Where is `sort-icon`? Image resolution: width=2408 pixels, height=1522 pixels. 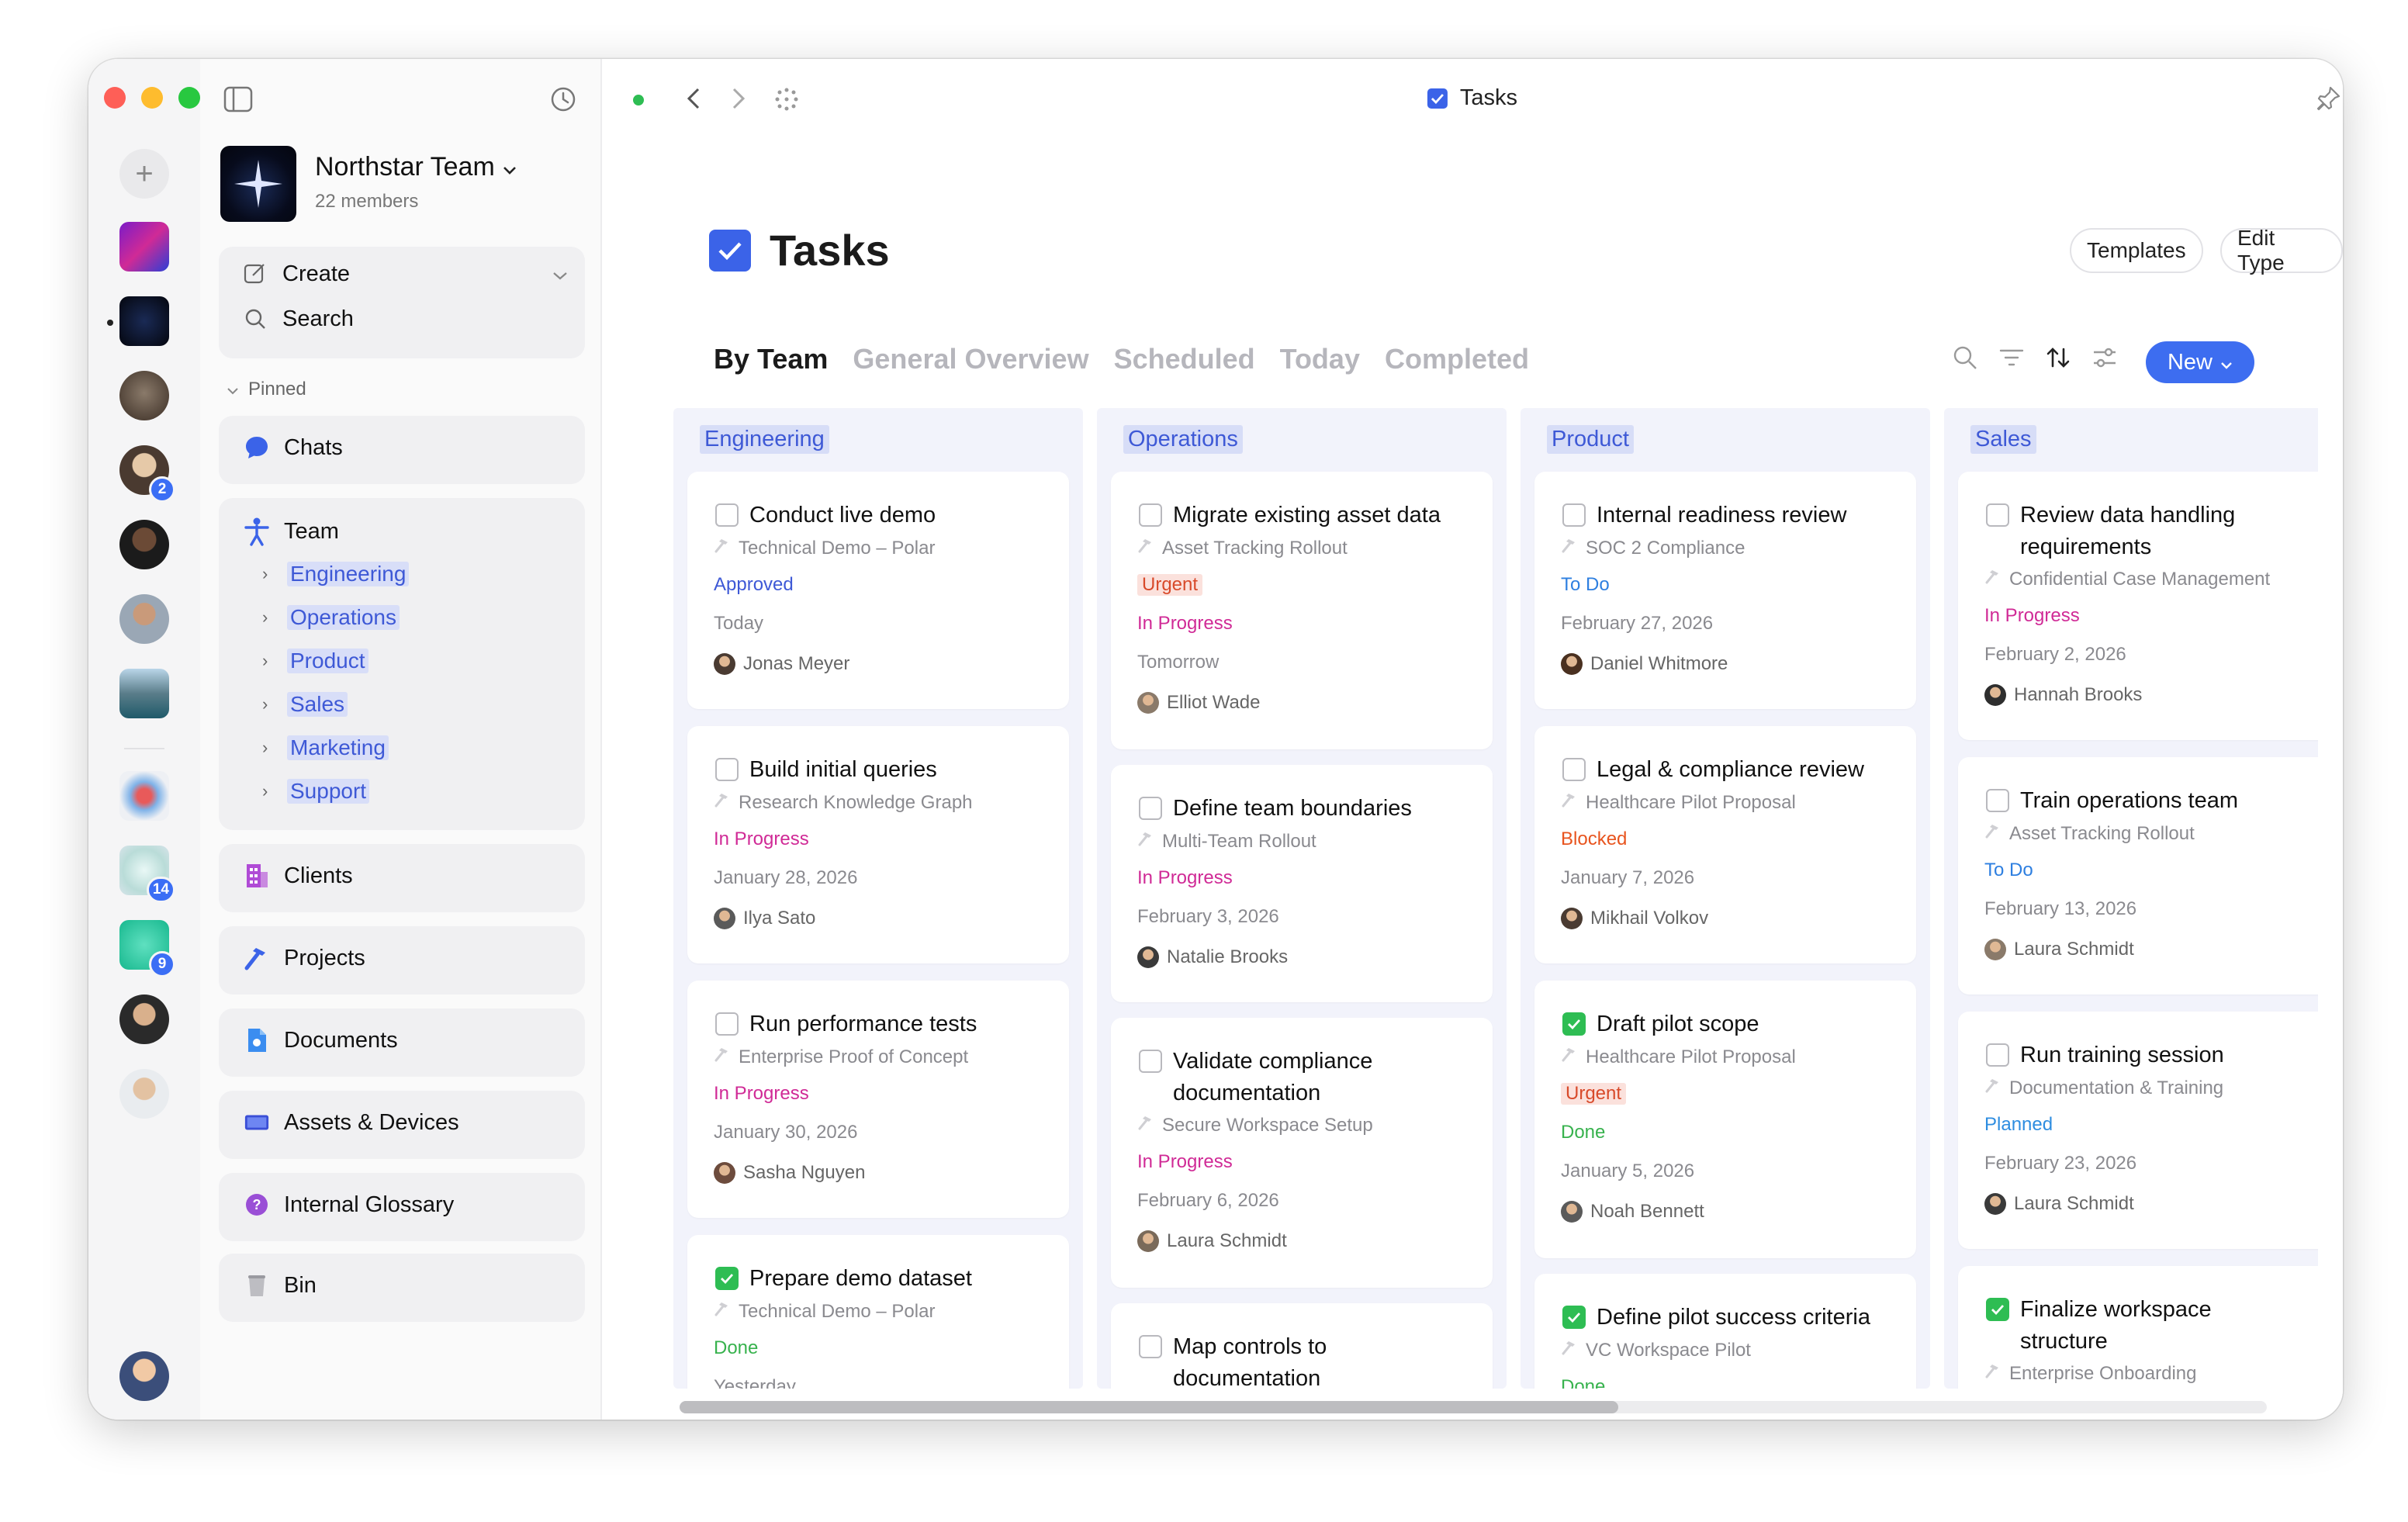
sort-icon is located at coordinates (2058, 359).